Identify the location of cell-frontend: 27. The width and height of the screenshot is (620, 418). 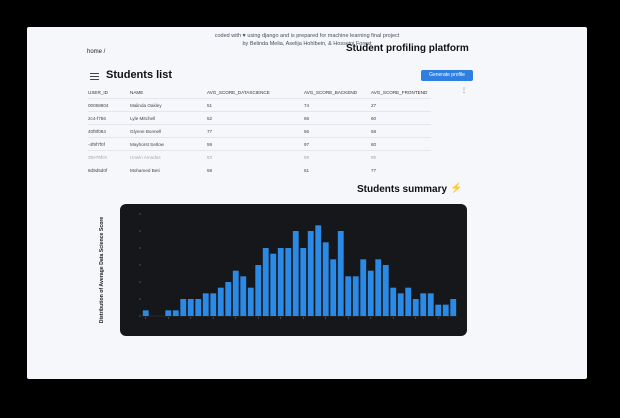
(401, 105).